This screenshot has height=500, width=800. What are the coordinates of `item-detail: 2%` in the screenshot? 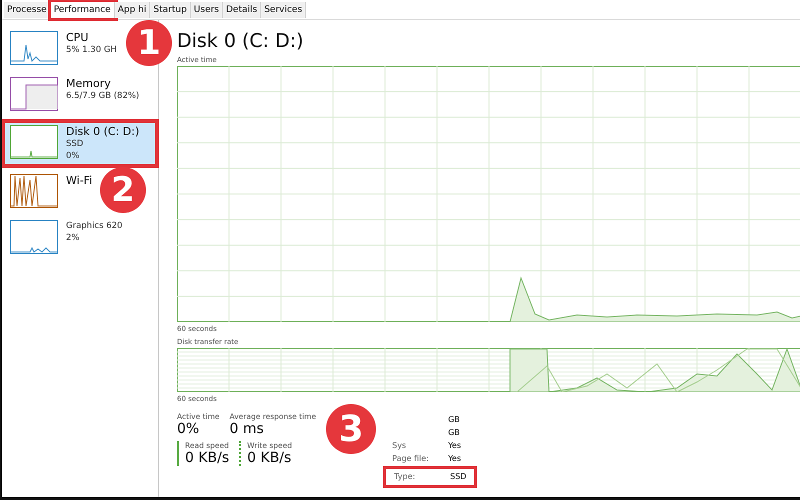 It's located at (73, 238).